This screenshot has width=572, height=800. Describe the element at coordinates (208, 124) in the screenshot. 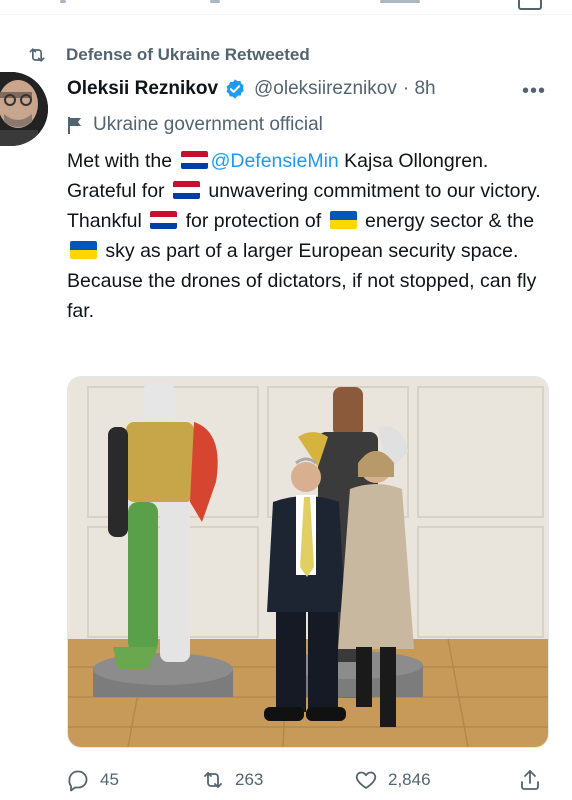

I see `government-label-text: Ukraine government official` at that location.